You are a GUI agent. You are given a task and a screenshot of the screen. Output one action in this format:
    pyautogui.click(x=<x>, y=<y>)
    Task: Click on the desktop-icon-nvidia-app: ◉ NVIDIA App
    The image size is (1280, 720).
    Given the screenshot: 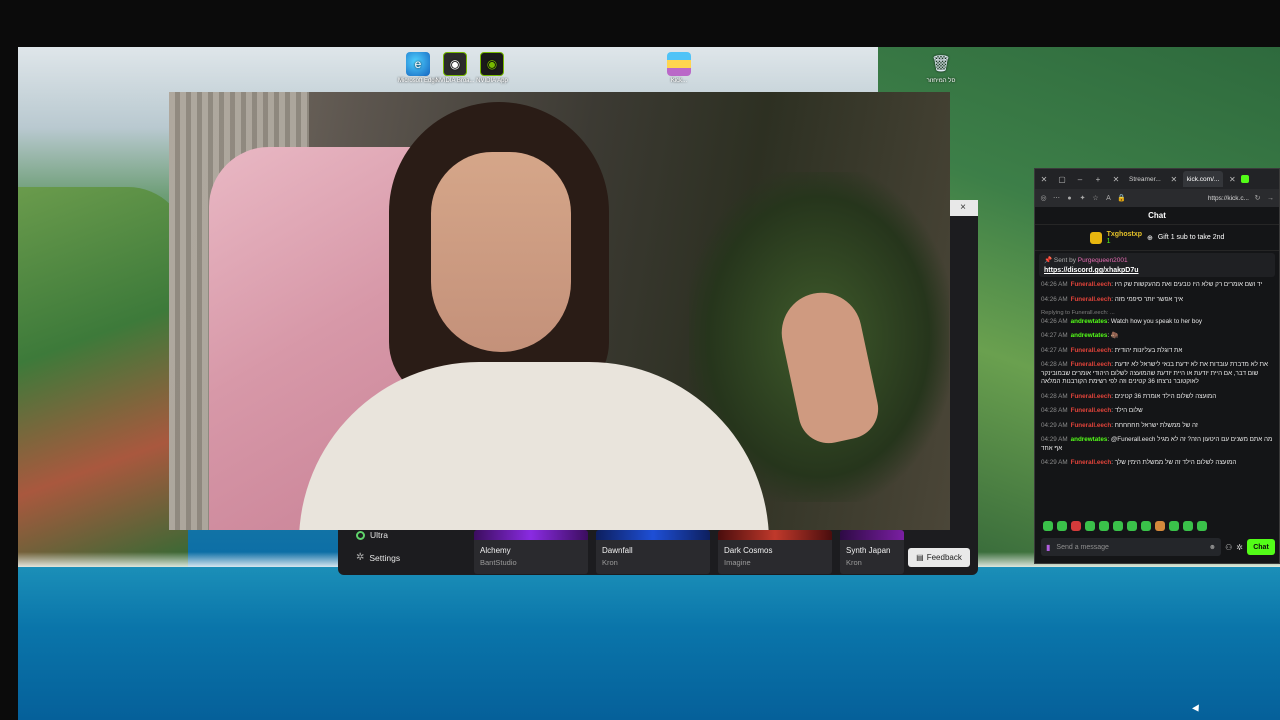 What is the action you would take?
    pyautogui.click(x=492, y=68)
    